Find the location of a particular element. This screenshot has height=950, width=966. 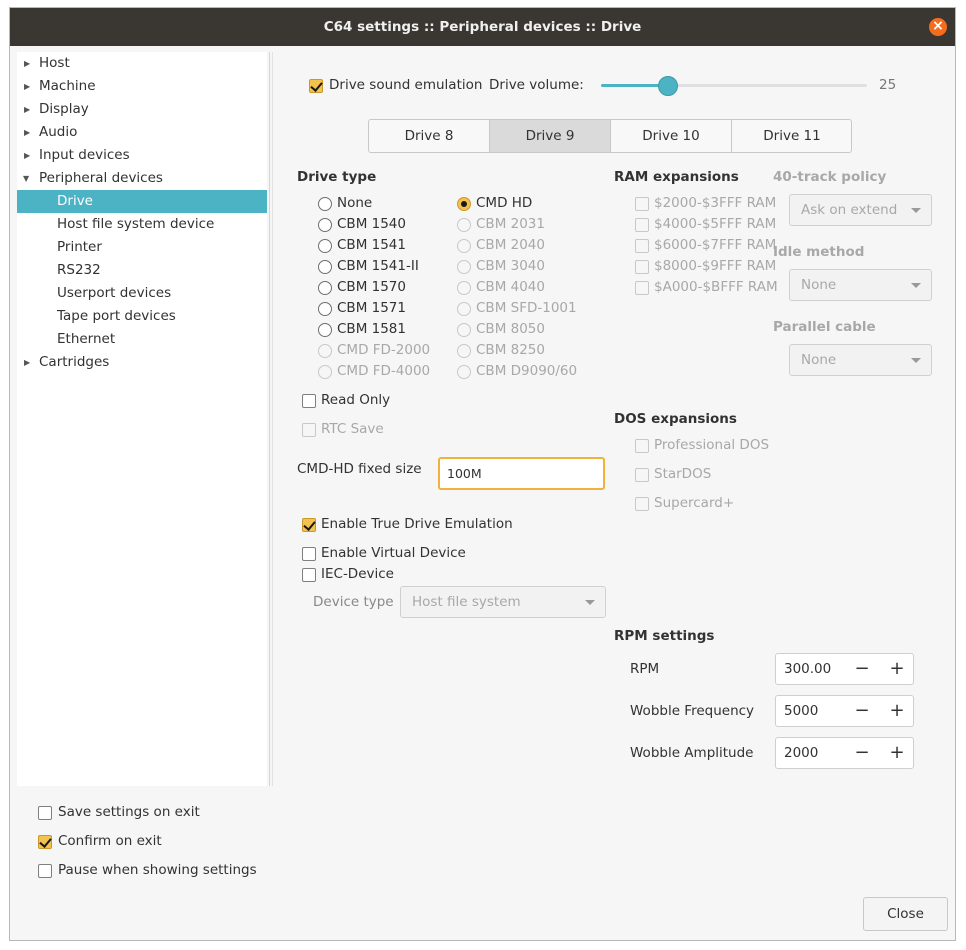

rpm-value: 300.00 is located at coordinates (807, 669).